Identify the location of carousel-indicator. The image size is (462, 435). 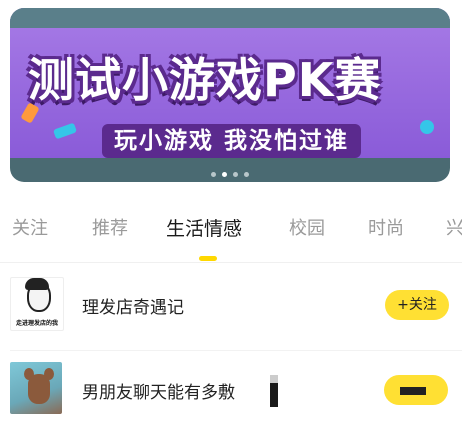
(230, 174).